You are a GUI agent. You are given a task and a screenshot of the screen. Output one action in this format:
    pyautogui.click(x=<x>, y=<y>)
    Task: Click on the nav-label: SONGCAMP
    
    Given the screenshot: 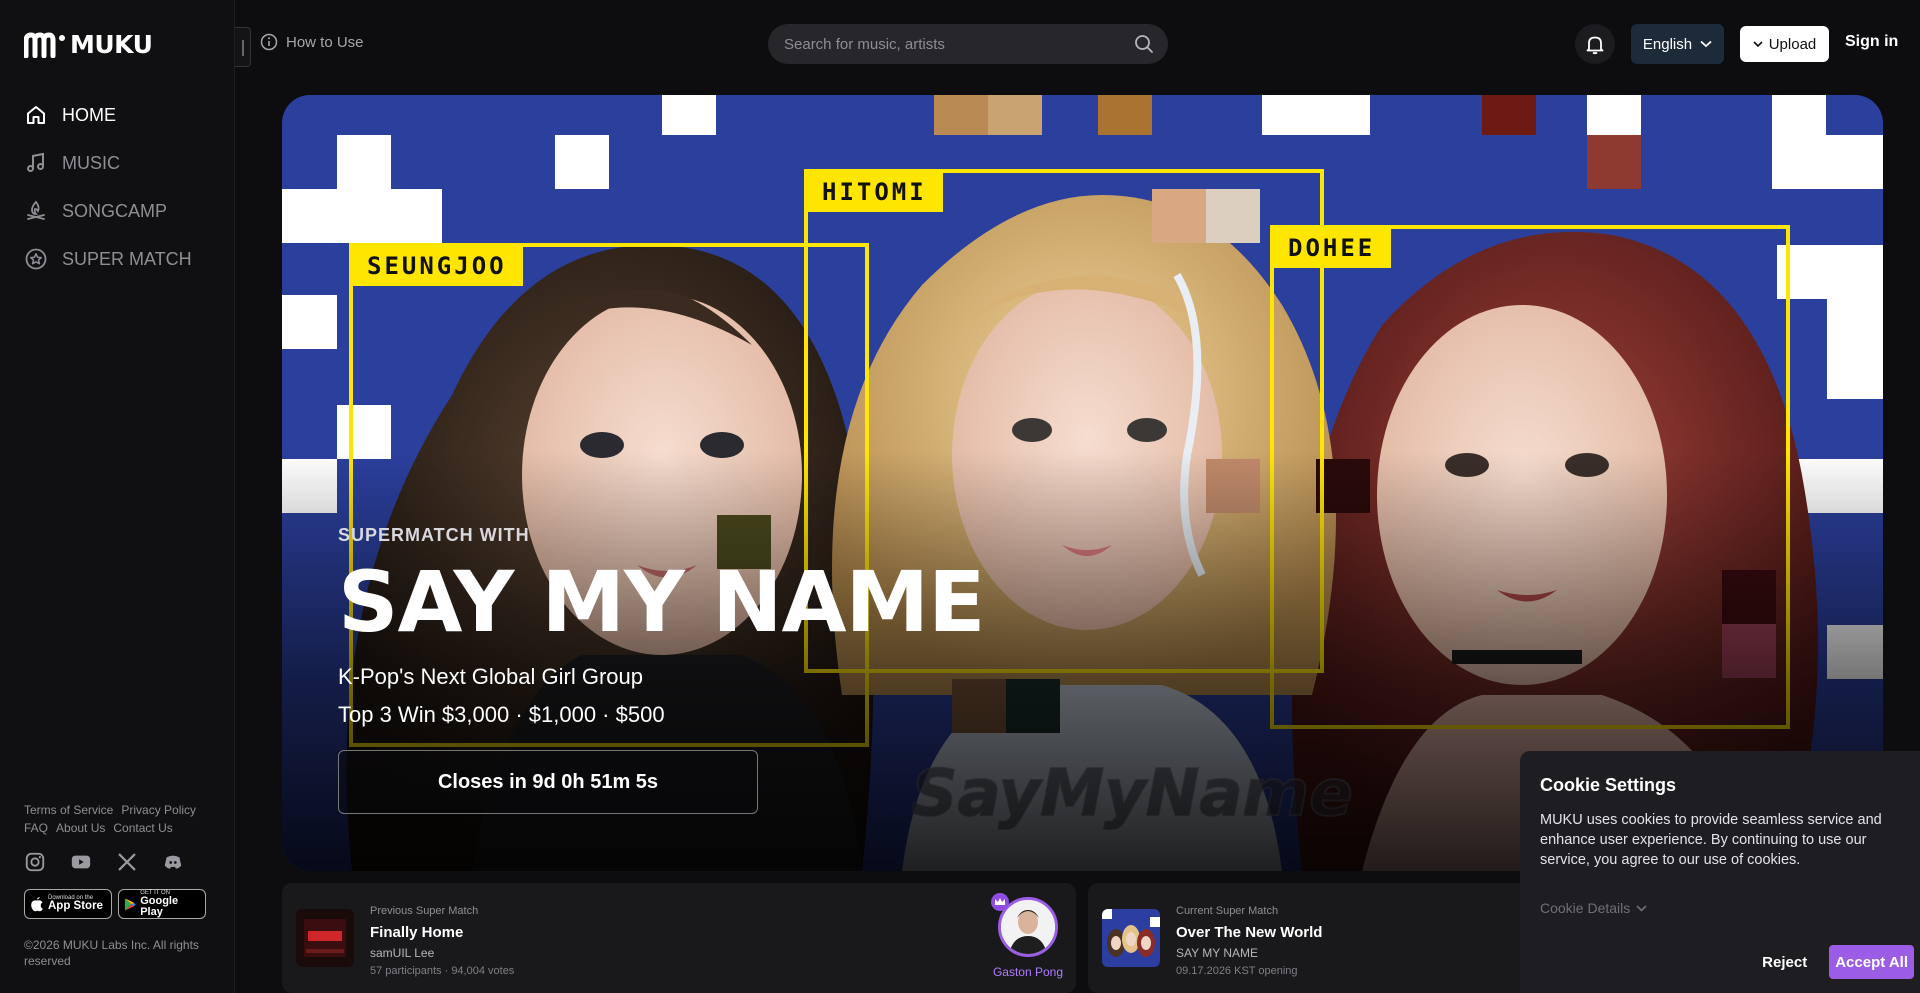 What is the action you would take?
    pyautogui.click(x=115, y=210)
    